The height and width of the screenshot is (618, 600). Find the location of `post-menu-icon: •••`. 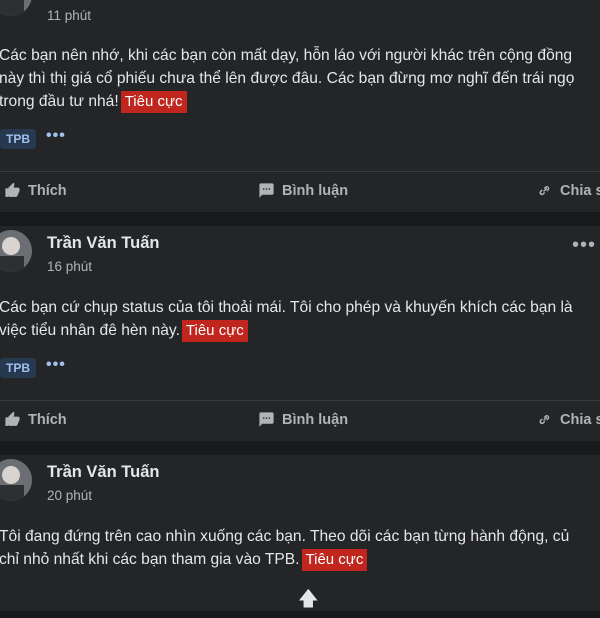

post-menu-icon: ••• is located at coordinates (584, 245).